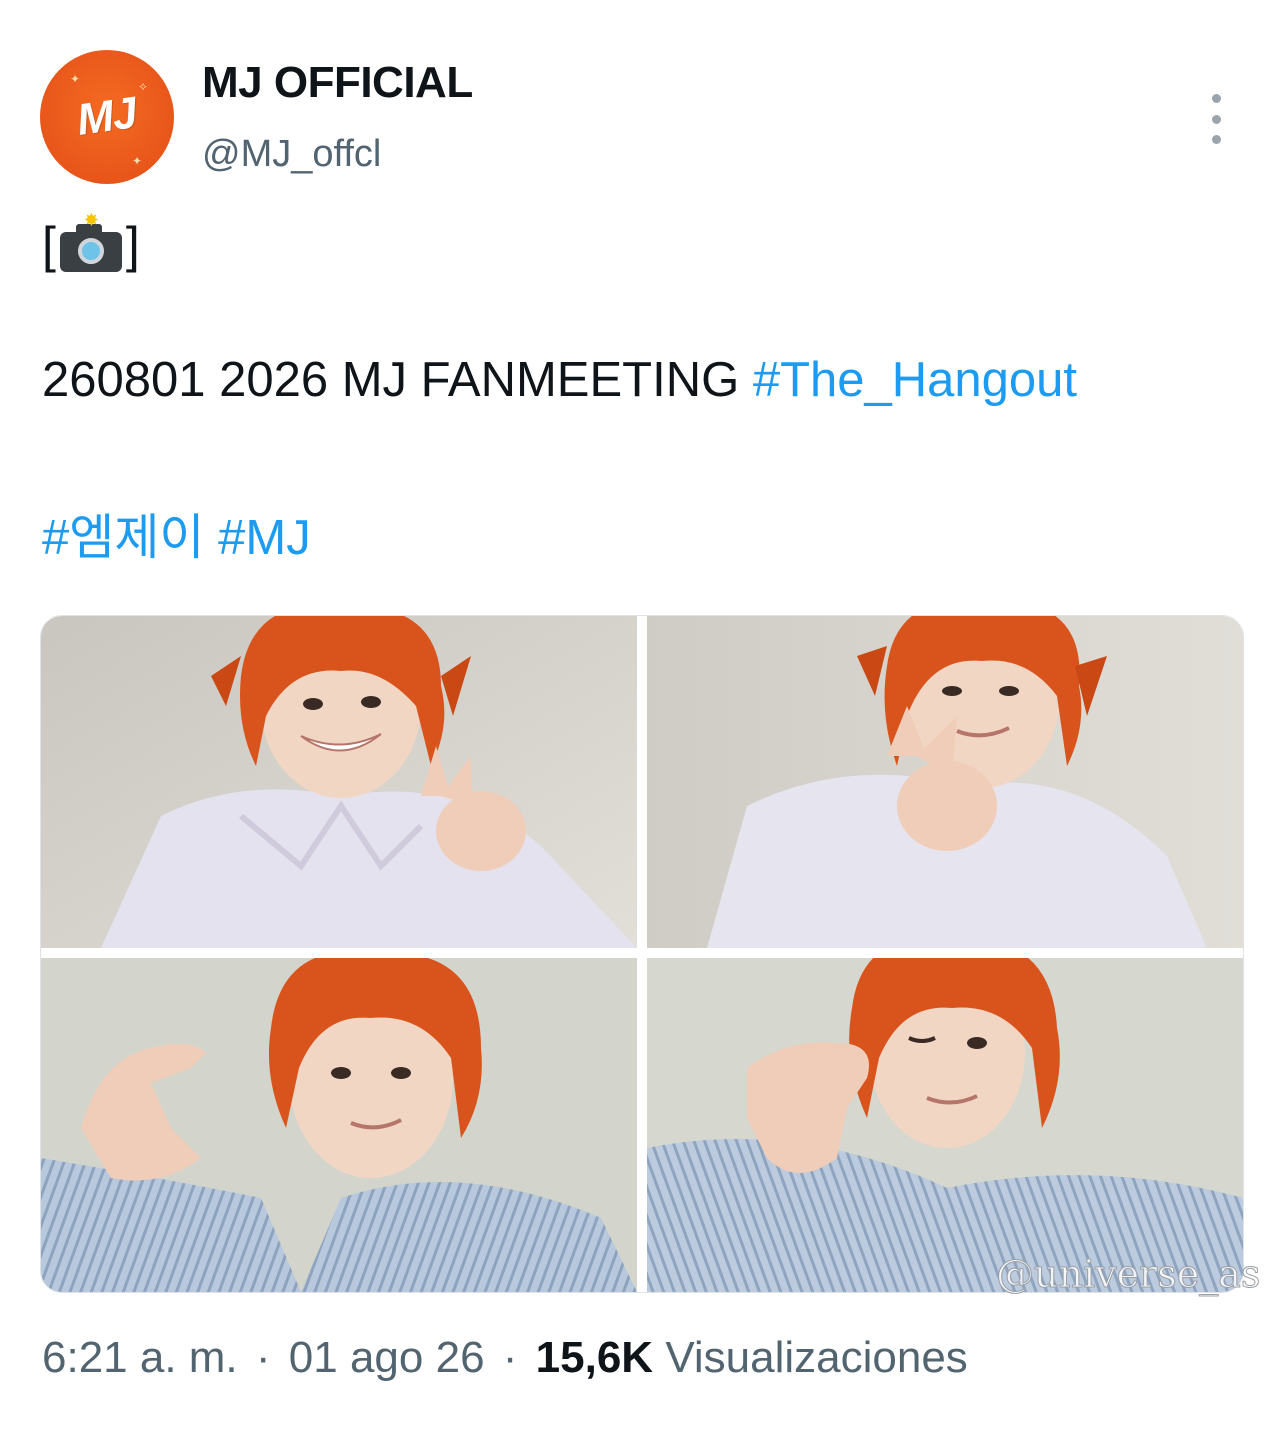 Image resolution: width=1284 pixels, height=1432 pixels. I want to click on more-options-icon, so click(1216, 119).